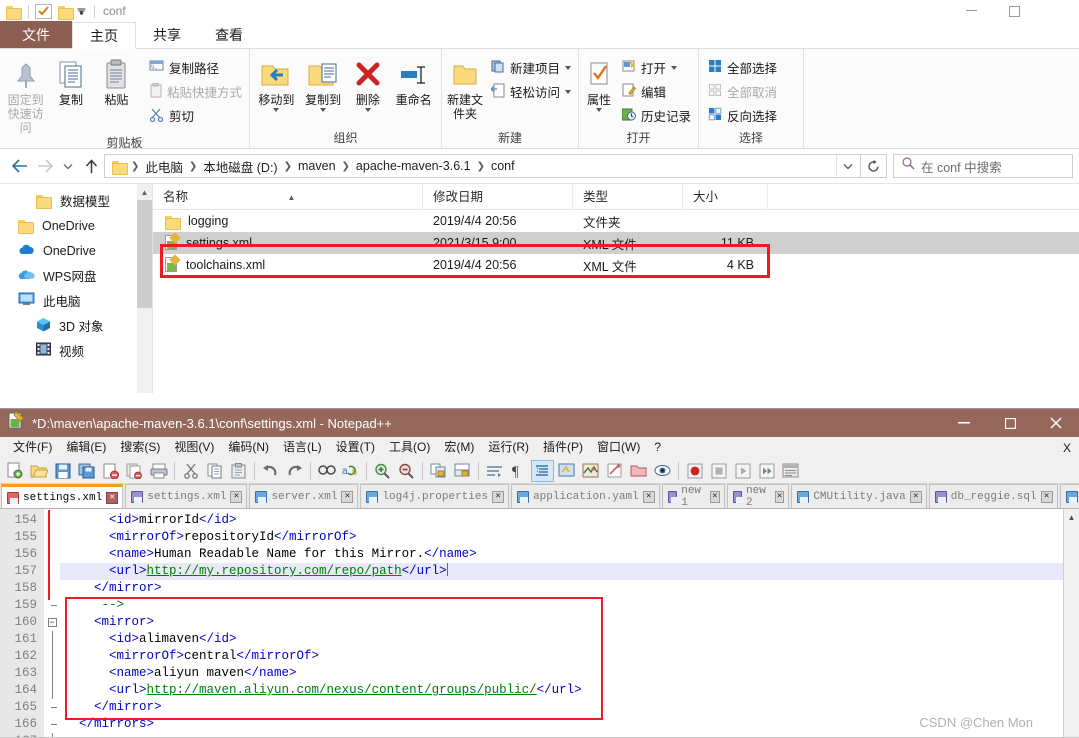  I want to click on save-icon, so click(62, 471).